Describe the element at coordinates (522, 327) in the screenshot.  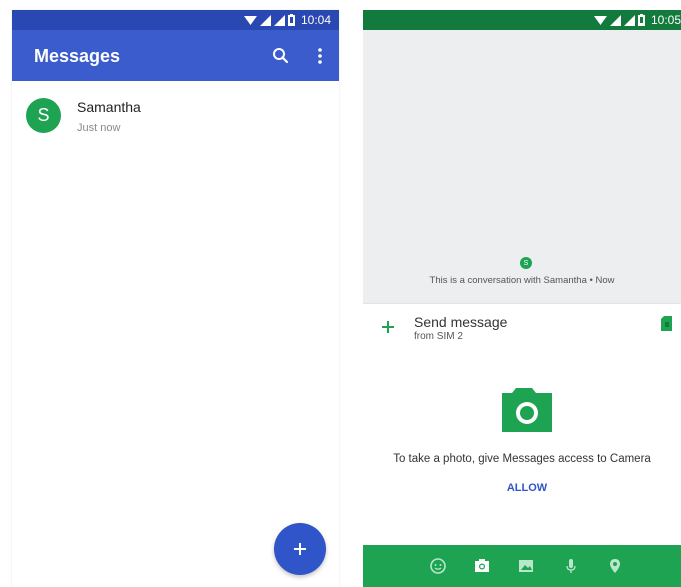
I see `compose-bar: Send message from SIM 2` at that location.